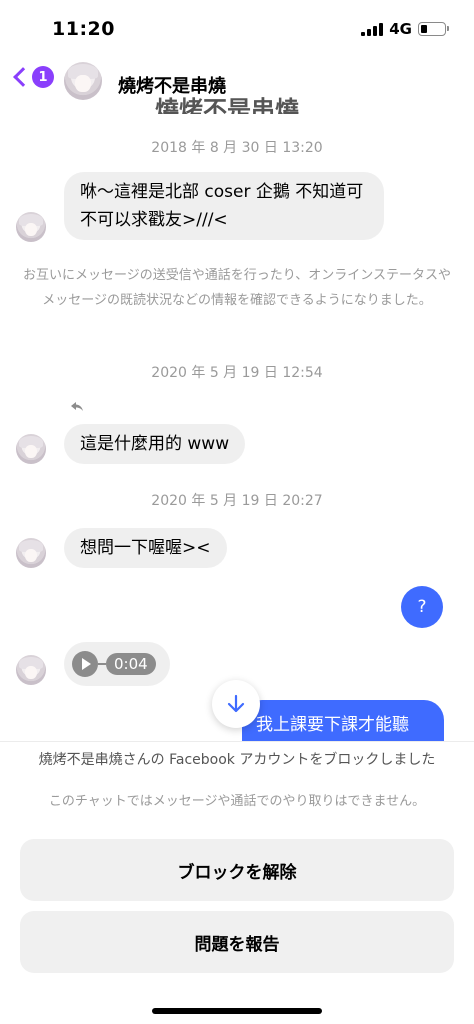 The image size is (474, 1024). Describe the element at coordinates (400, 29) in the screenshot. I see `network-type: 4G` at that location.